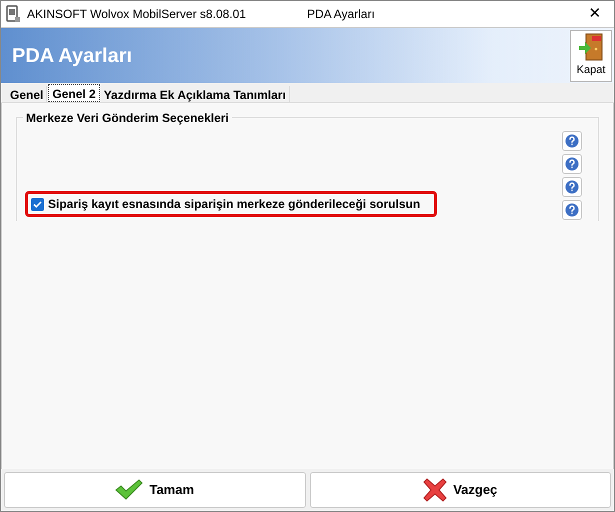 The image size is (615, 512). Describe the element at coordinates (595, 14) in the screenshot. I see `close-button: ✕` at that location.